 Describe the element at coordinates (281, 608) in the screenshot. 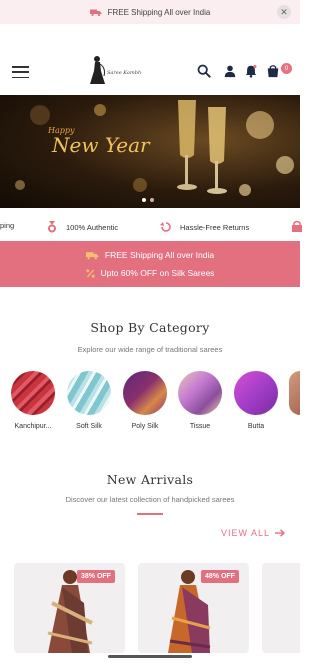

I see `product-card-partial` at that location.